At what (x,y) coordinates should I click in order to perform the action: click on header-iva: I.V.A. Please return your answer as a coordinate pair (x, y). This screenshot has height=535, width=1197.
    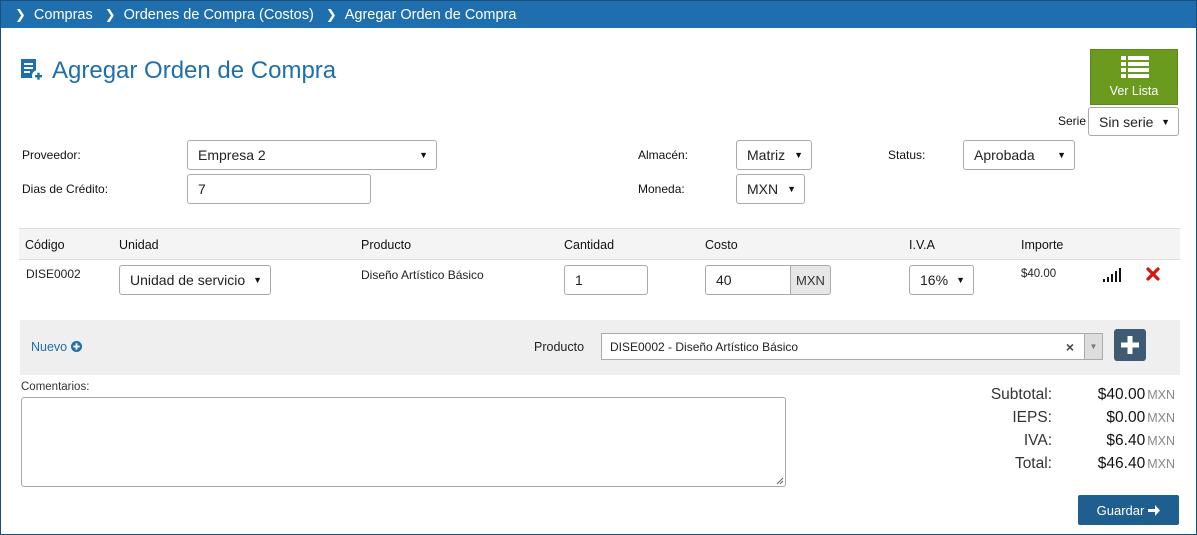
    Looking at the image, I should click on (922, 245).